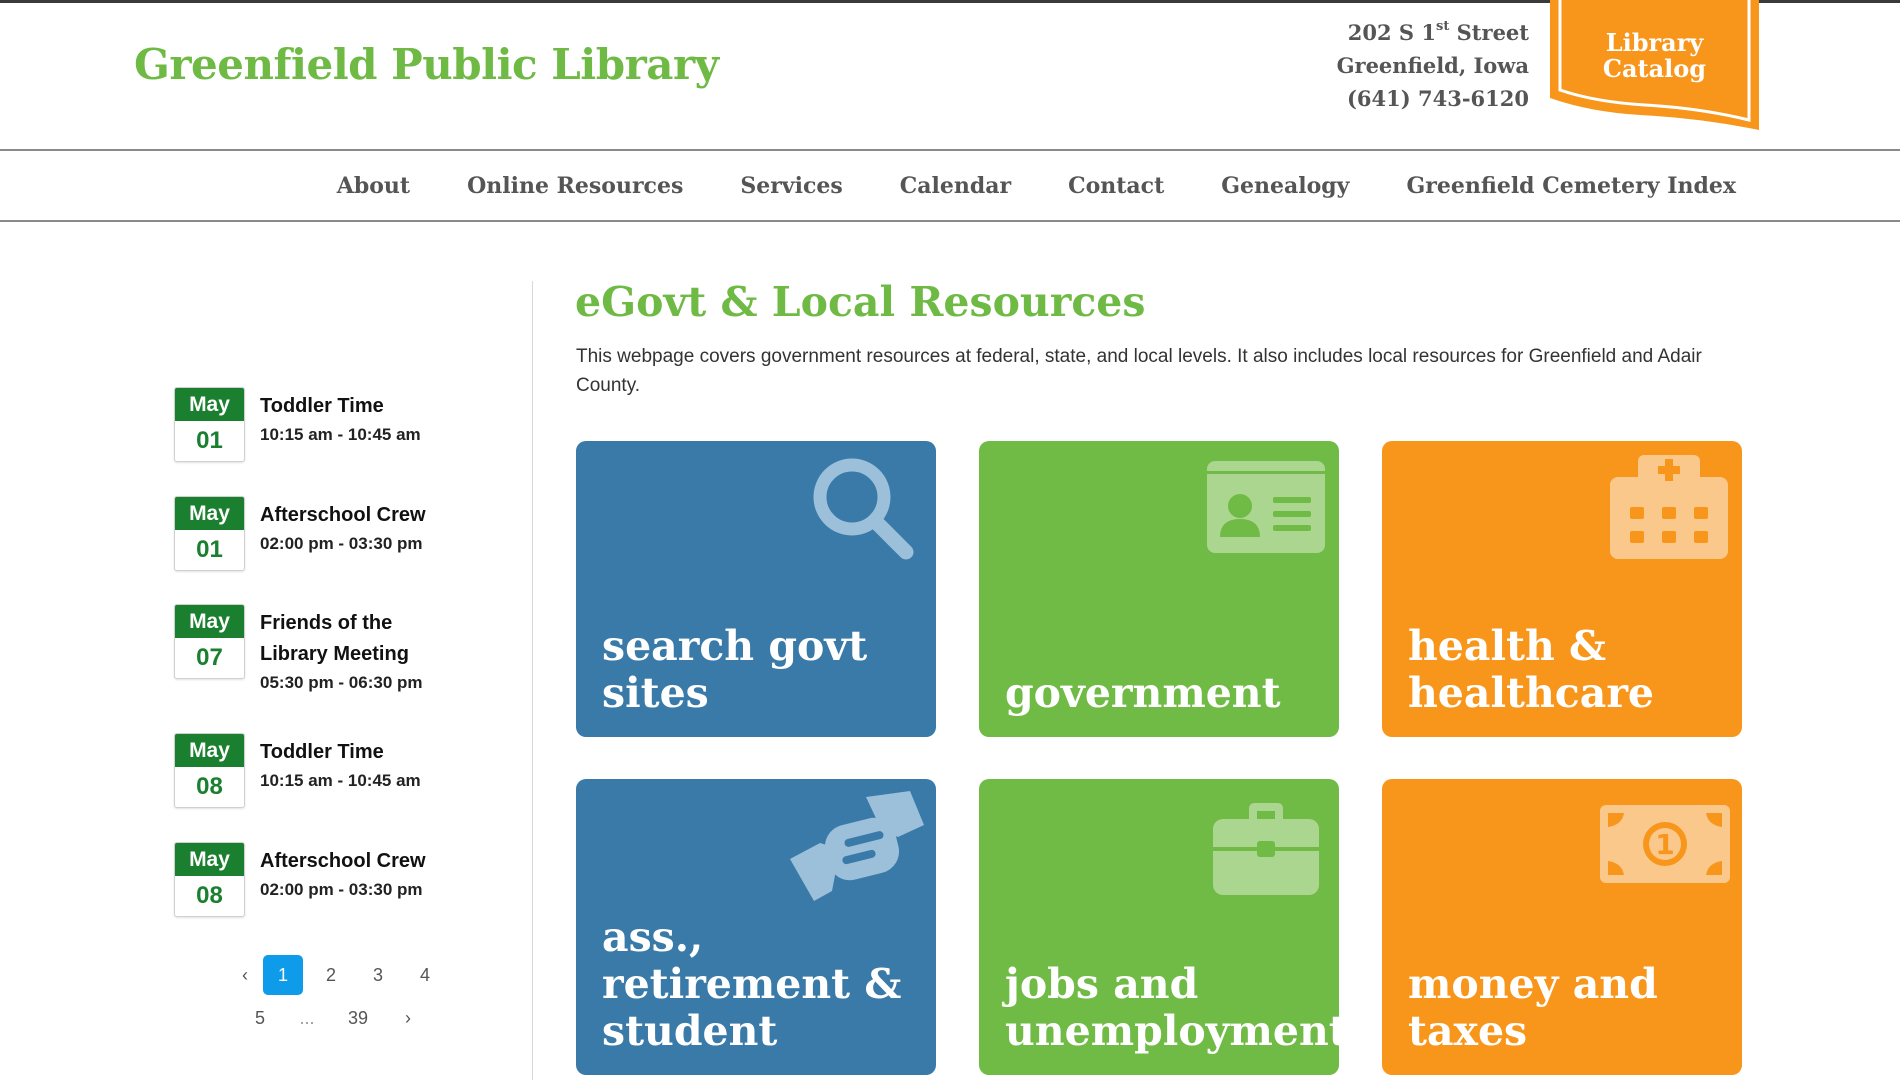  What do you see at coordinates (575, 186) in the screenshot?
I see `nav-online-resources: Online Resources` at bounding box center [575, 186].